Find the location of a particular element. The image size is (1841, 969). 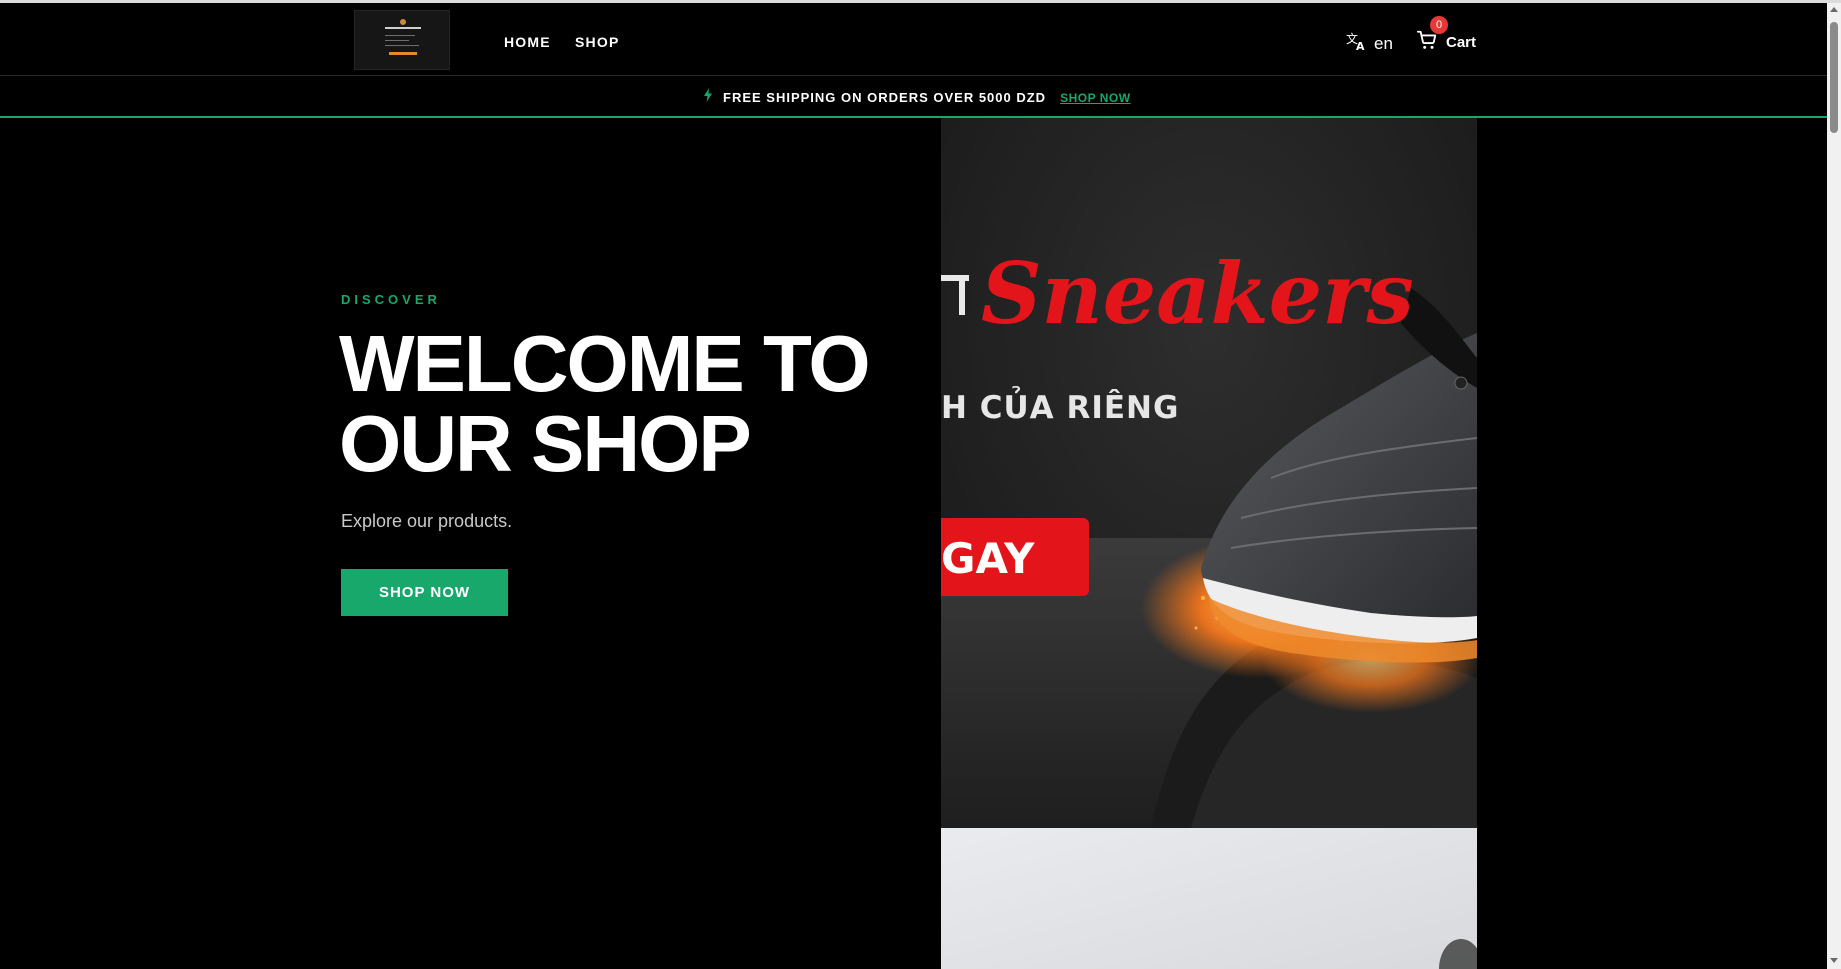

cart-button: 0 Cart is located at coordinates (1446, 36).